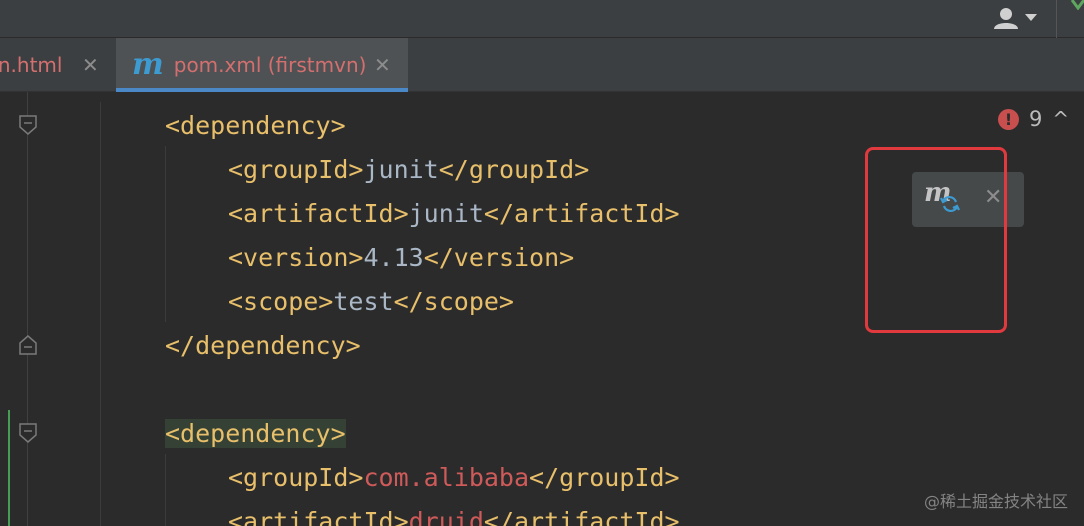 The height and width of the screenshot is (526, 1084). I want to click on tab-pom-xml: m pom.xml (firstmvn) ✕, so click(262, 65).